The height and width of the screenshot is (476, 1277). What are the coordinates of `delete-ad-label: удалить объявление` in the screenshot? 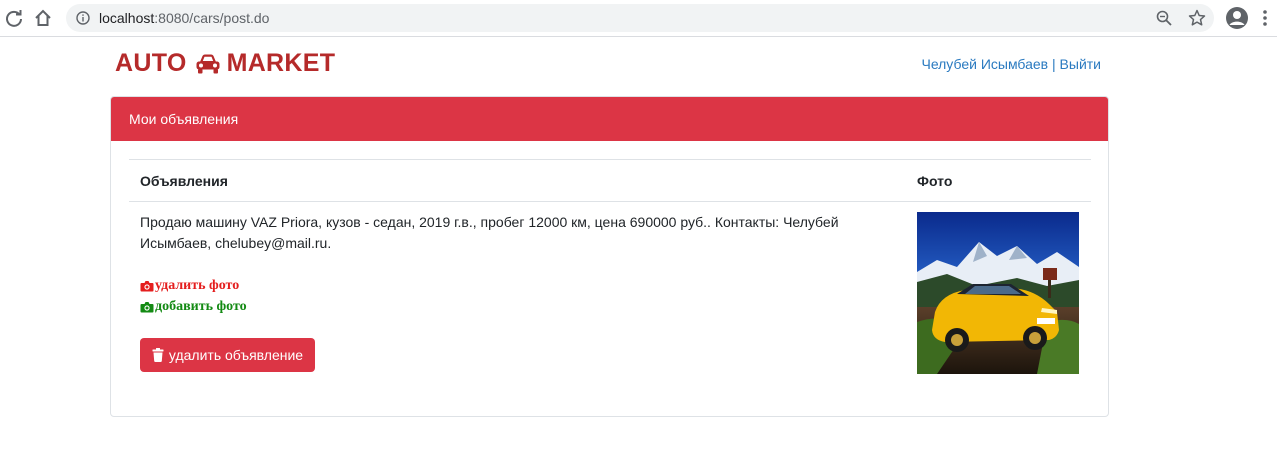 It's located at (236, 355).